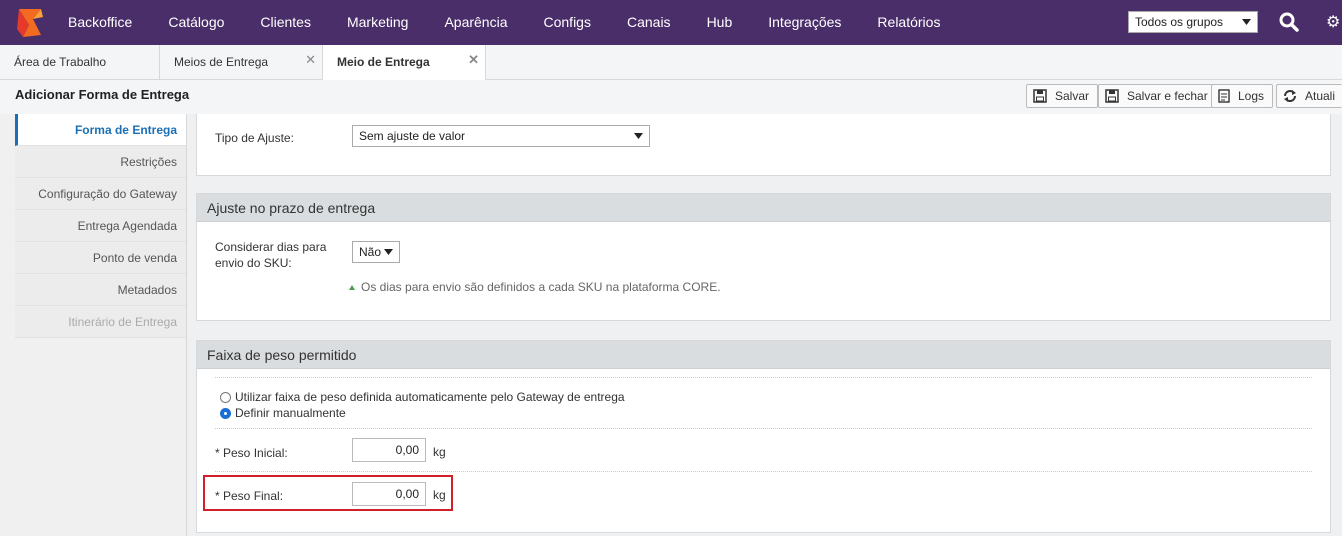  I want to click on tab-meios-de-entrega: Meios de Entrega ✕, so click(241, 62).